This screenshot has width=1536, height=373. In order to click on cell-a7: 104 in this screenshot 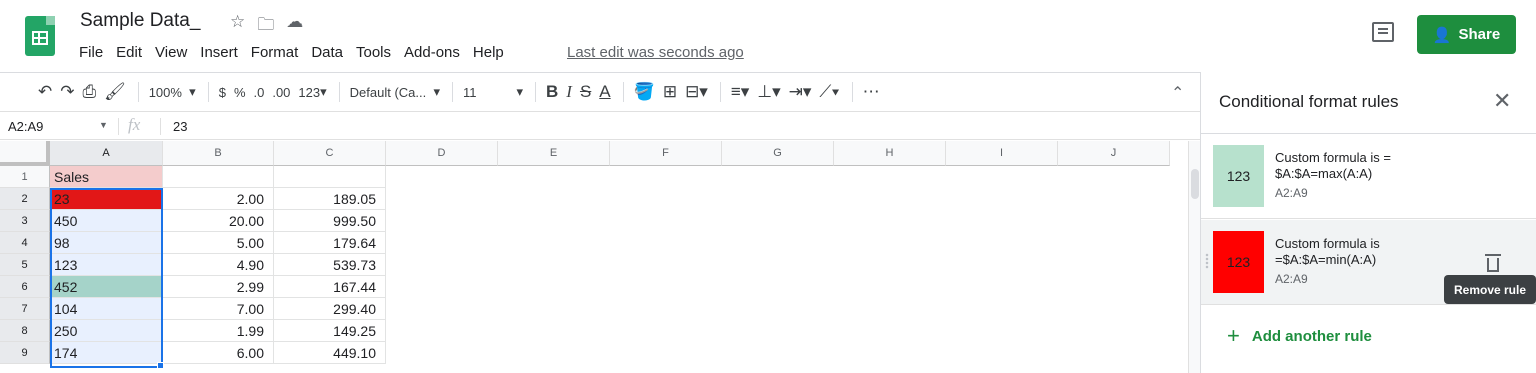, I will do `click(106, 309)`.